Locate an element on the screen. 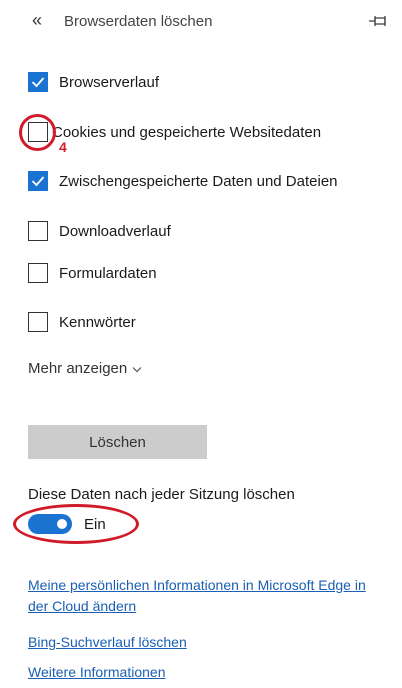 This screenshot has height=688, width=402. panel-header: « Browserdaten löschen is located at coordinates (201, 22).